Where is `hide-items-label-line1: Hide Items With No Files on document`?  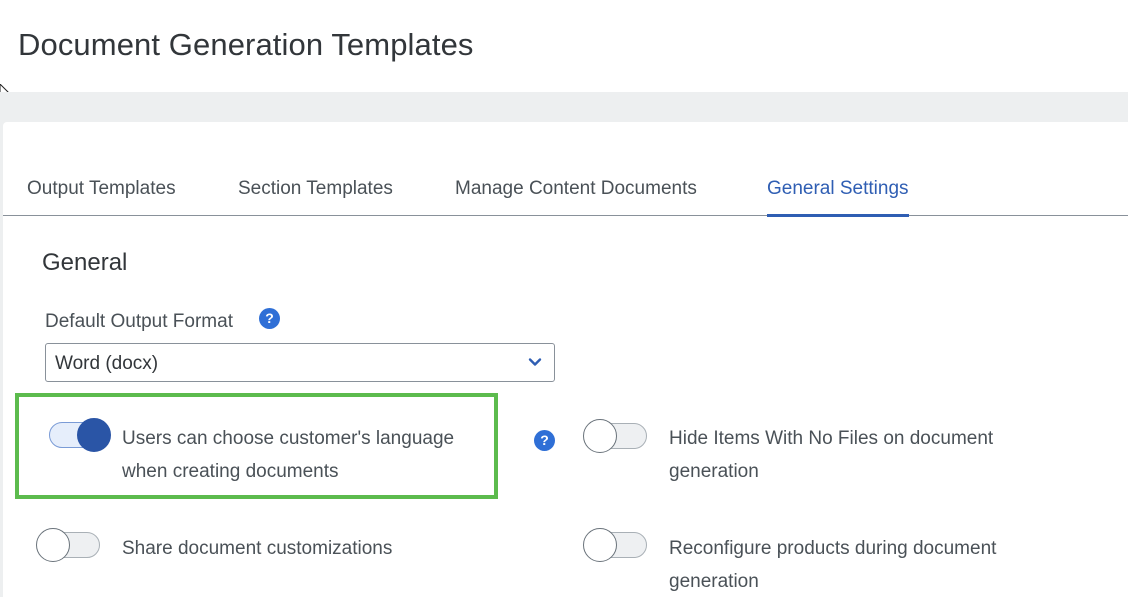 hide-items-label-line1: Hide Items With No Files on document is located at coordinates (831, 438).